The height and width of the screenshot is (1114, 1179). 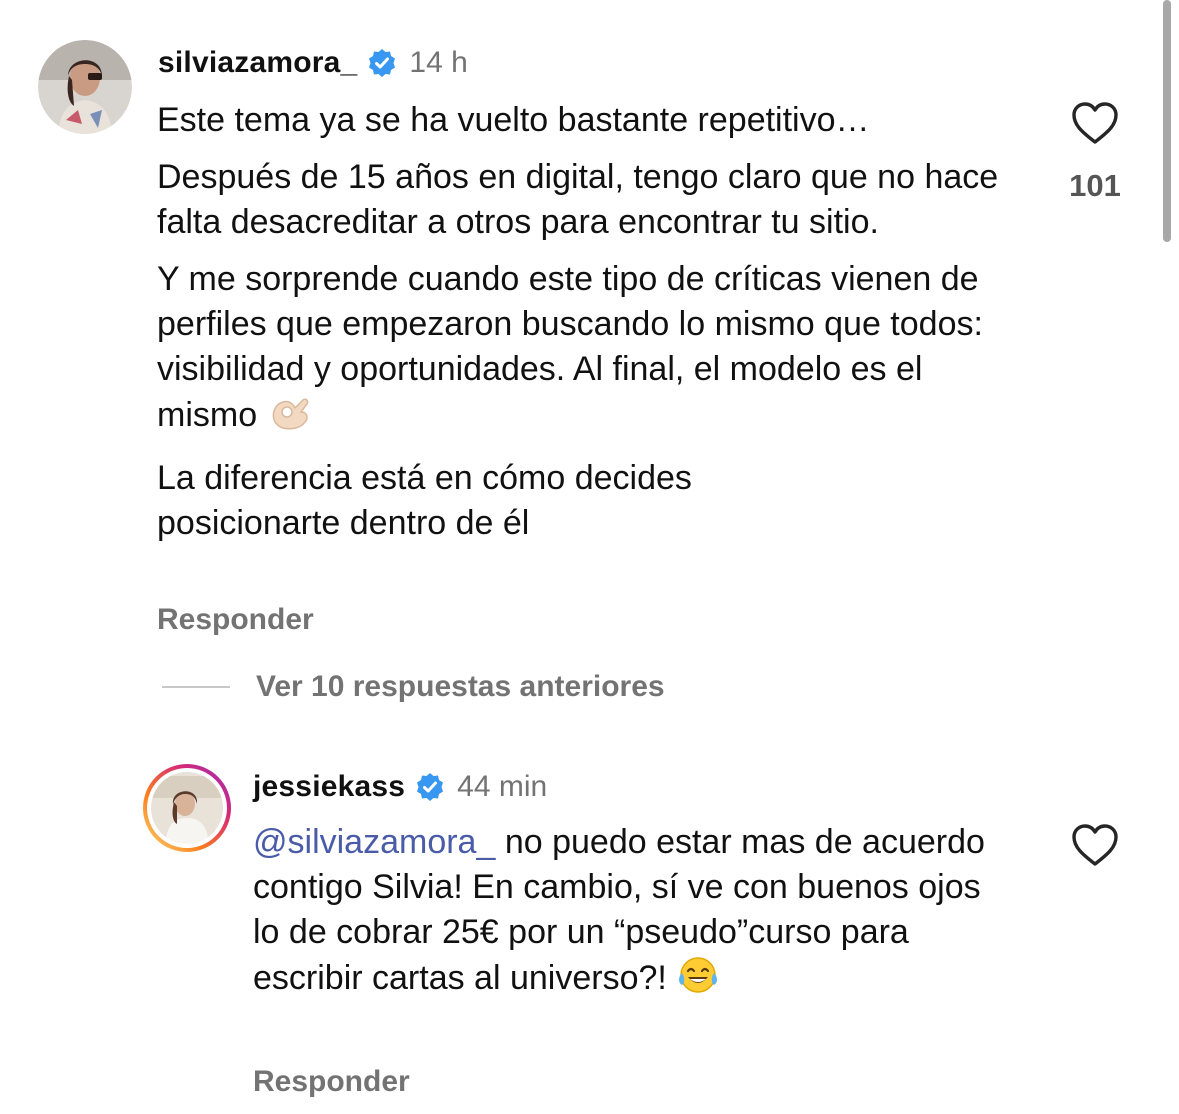 I want to click on avatar, so click(x=85, y=87).